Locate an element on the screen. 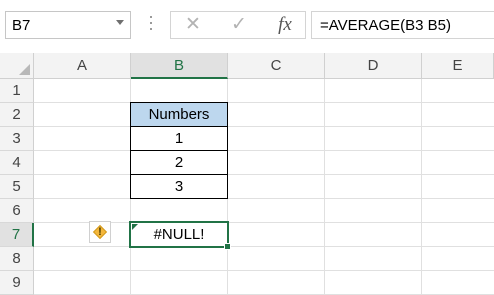 This screenshot has height=295, width=494. chevron-down-icon is located at coordinates (120, 22).